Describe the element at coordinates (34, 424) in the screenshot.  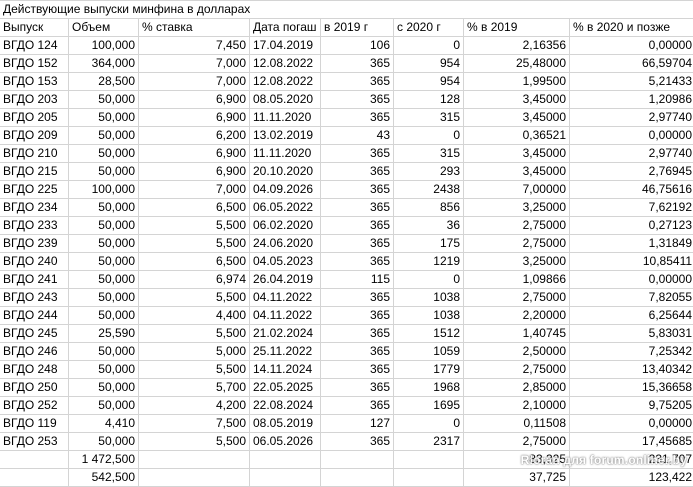
I see `cell-issue: ВГДО 119` at that location.